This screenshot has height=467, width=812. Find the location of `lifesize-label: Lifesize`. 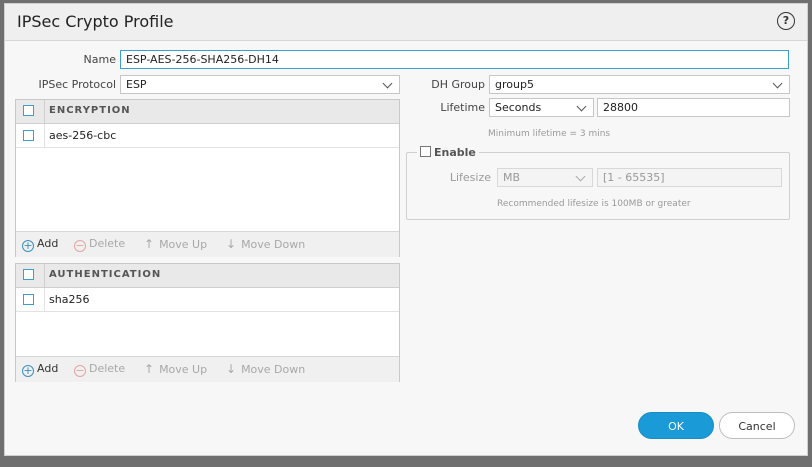

lifesize-label: Lifesize is located at coordinates (470, 177).